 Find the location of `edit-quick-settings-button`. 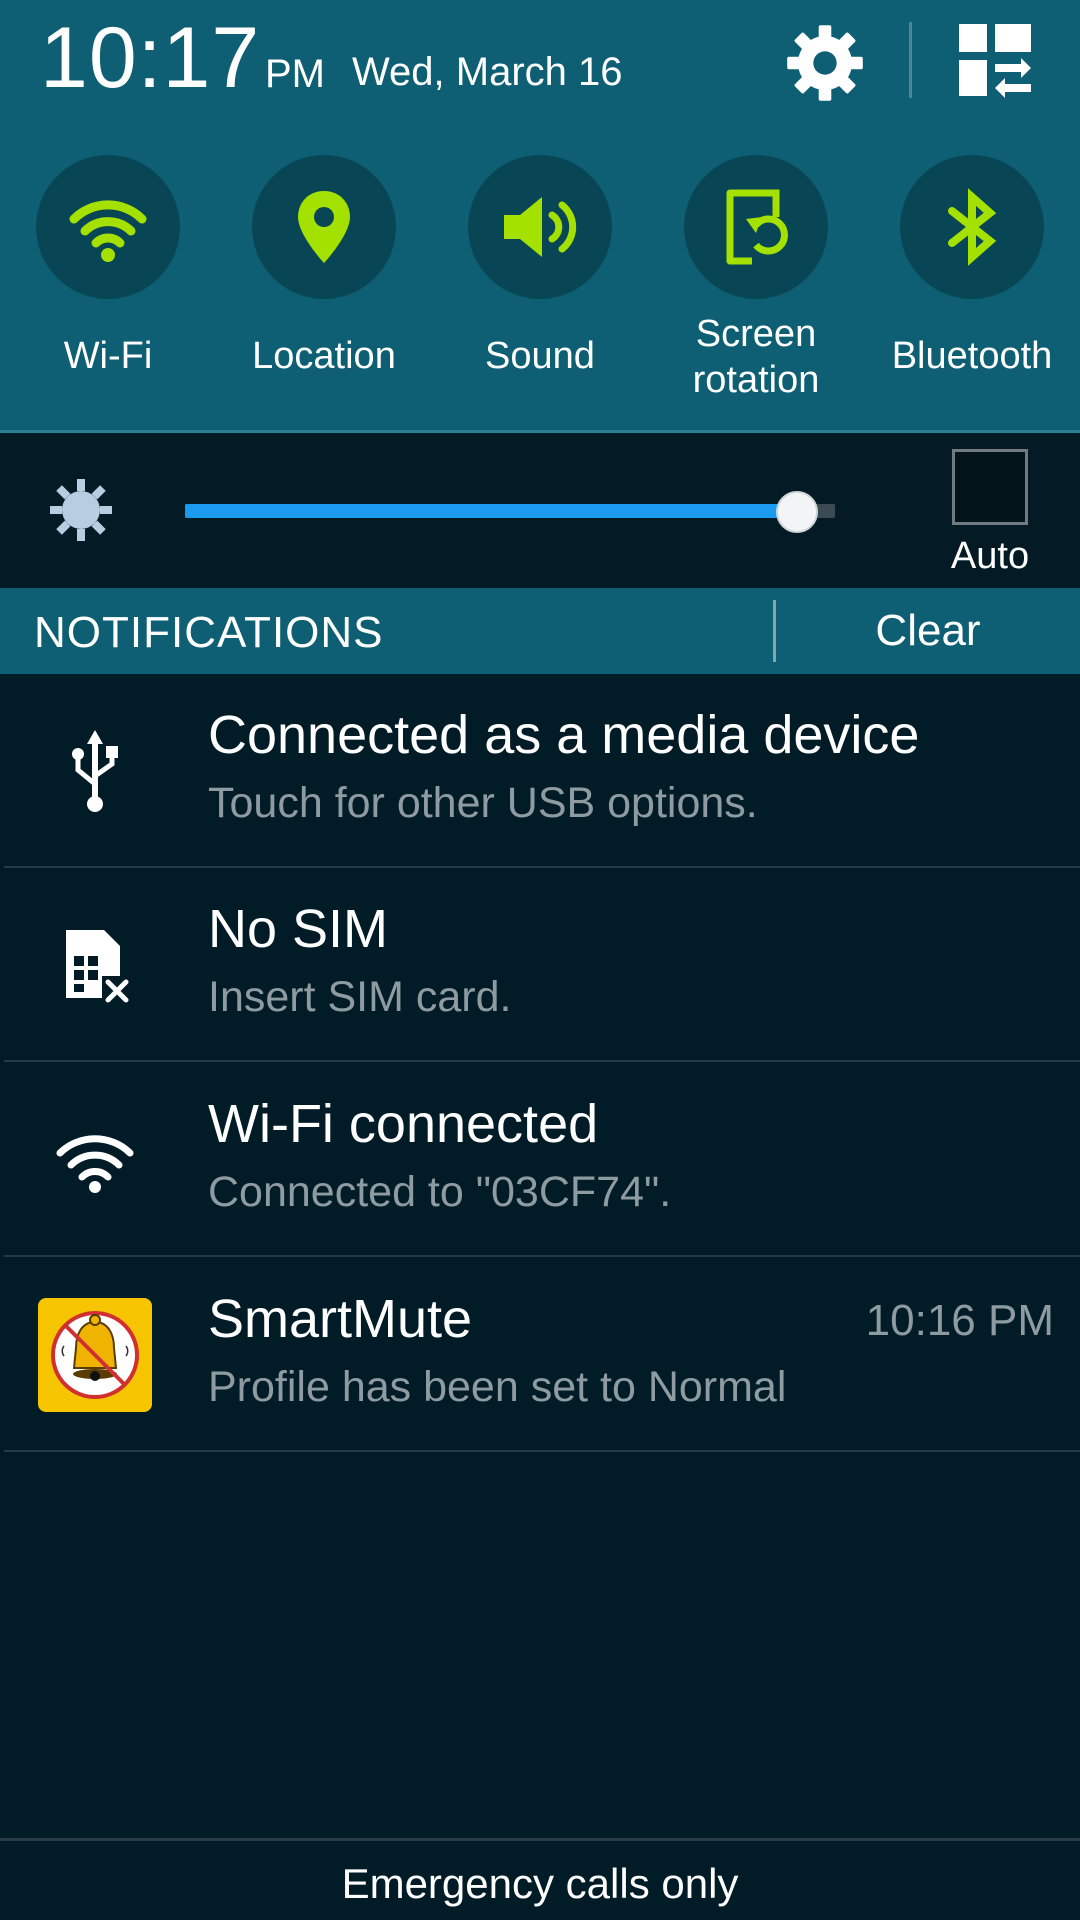

edit-quick-settings-button is located at coordinates (995, 60).